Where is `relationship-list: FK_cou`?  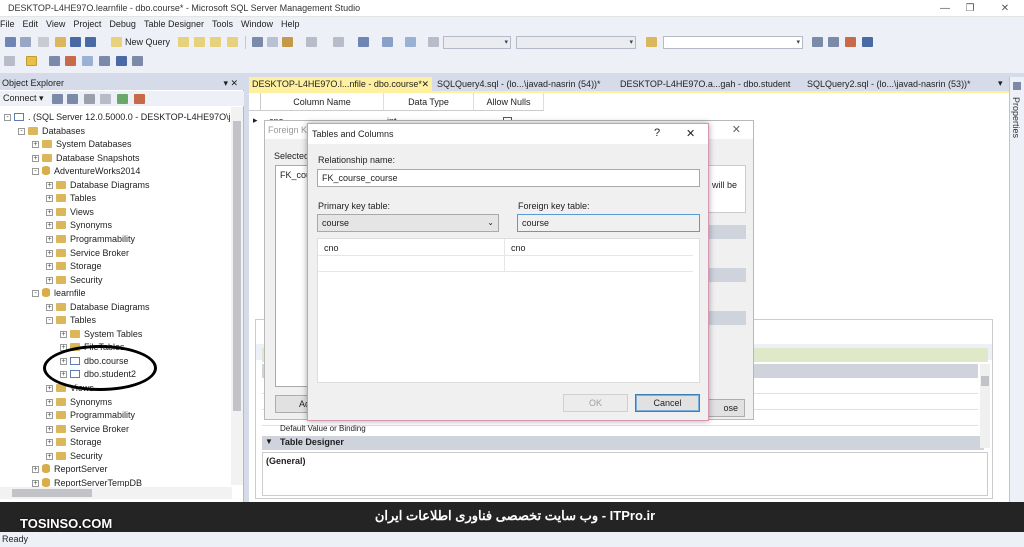
relationship-list: FK_cou is located at coordinates (293, 276).